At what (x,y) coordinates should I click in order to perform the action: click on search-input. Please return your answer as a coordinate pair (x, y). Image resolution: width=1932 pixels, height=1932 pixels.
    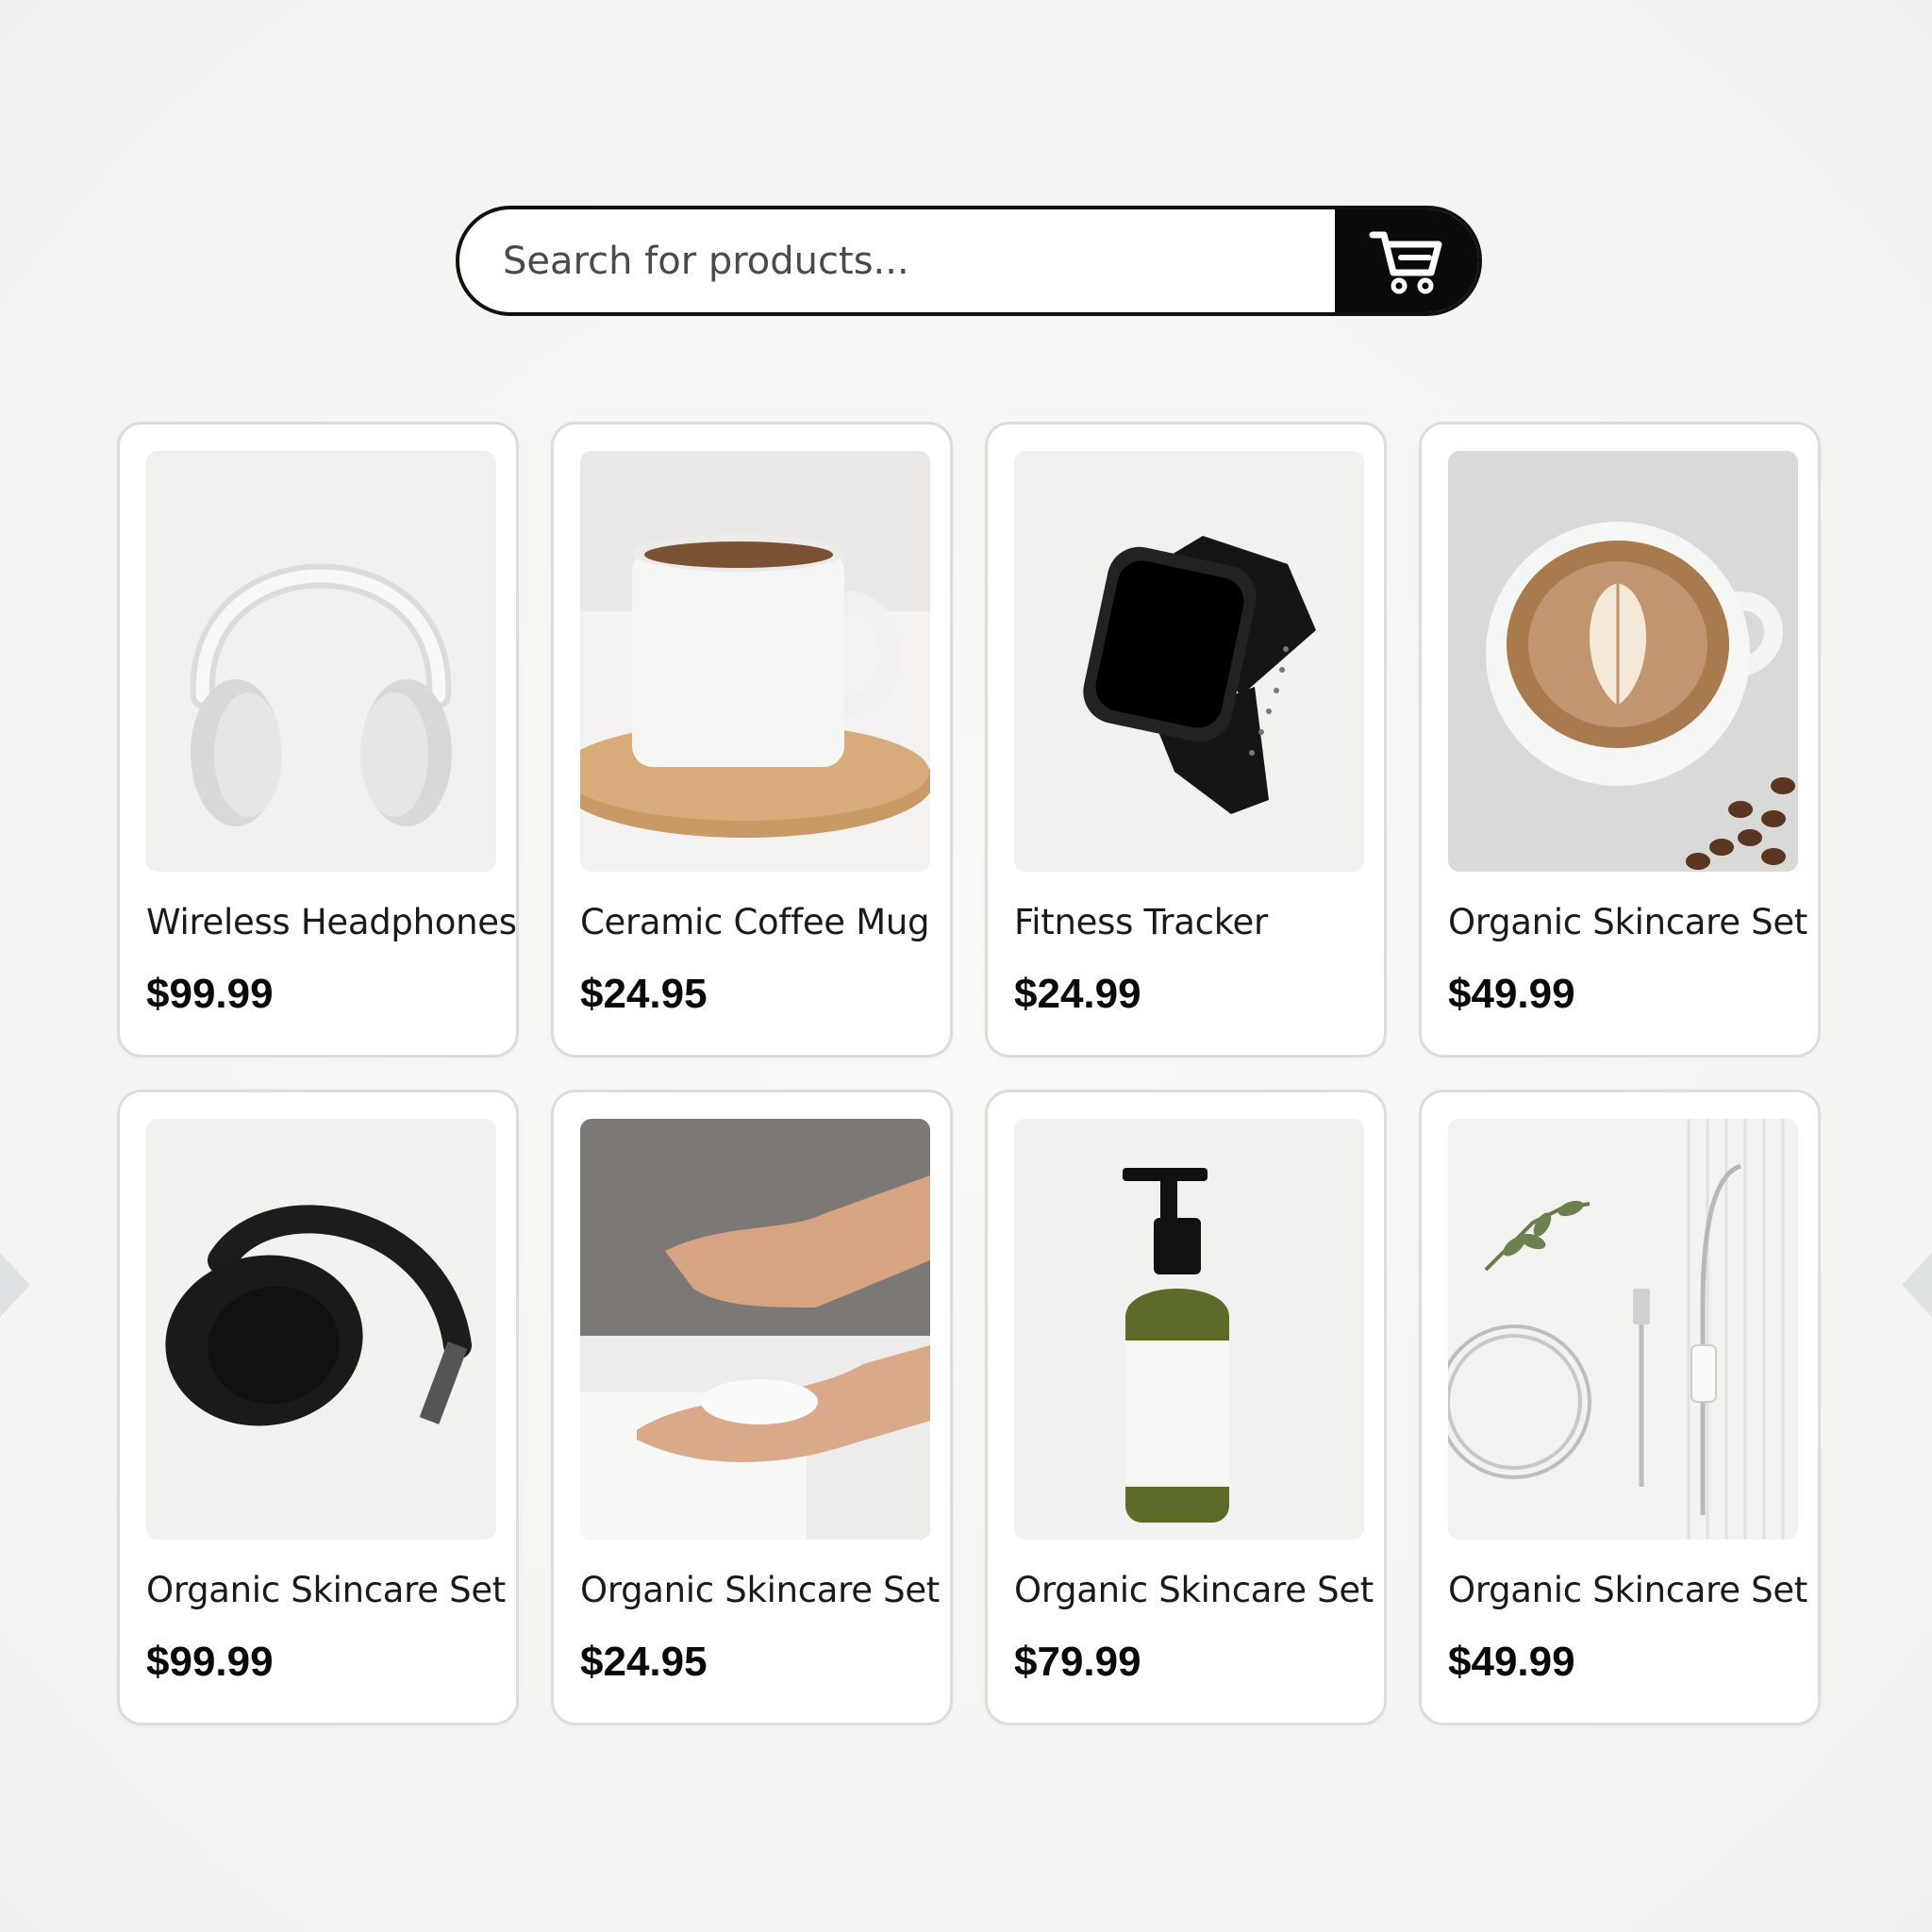
    Looking at the image, I should click on (897, 260).